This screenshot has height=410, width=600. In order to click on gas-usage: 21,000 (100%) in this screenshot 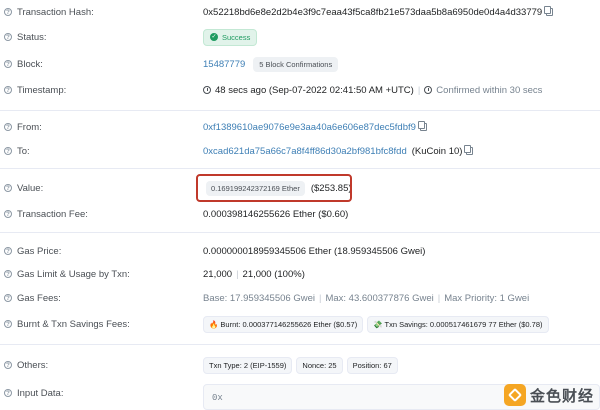, I will do `click(273, 274)`.